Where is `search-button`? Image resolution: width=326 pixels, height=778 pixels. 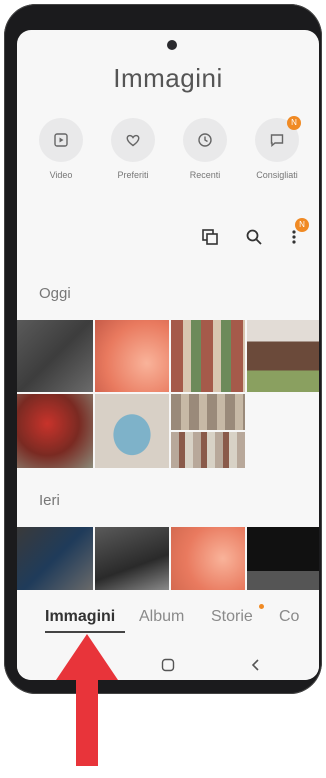 search-button is located at coordinates (254, 237).